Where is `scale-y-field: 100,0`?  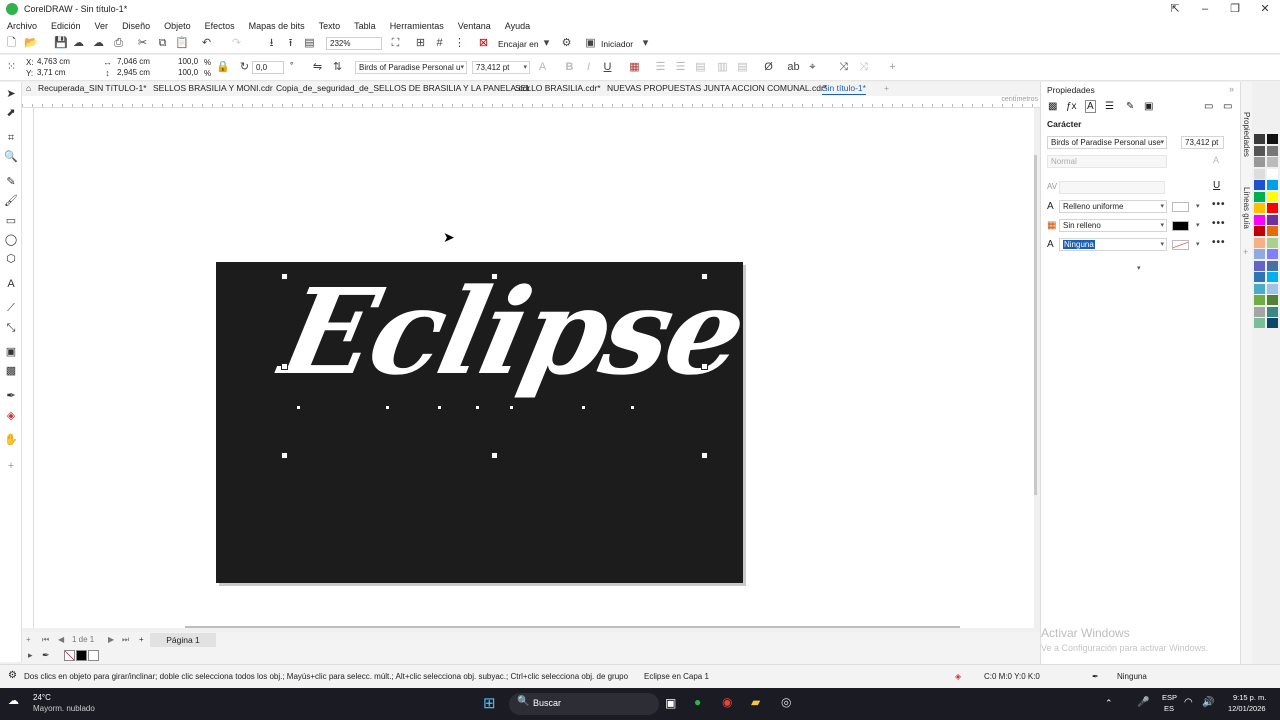
scale-y-field: 100,0 is located at coordinates (189, 73).